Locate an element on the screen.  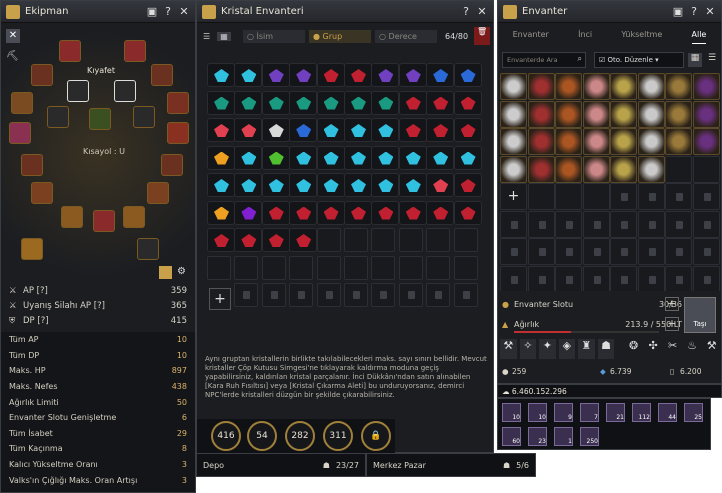
lock-icon: 🔒 is located at coordinates (376, 436).